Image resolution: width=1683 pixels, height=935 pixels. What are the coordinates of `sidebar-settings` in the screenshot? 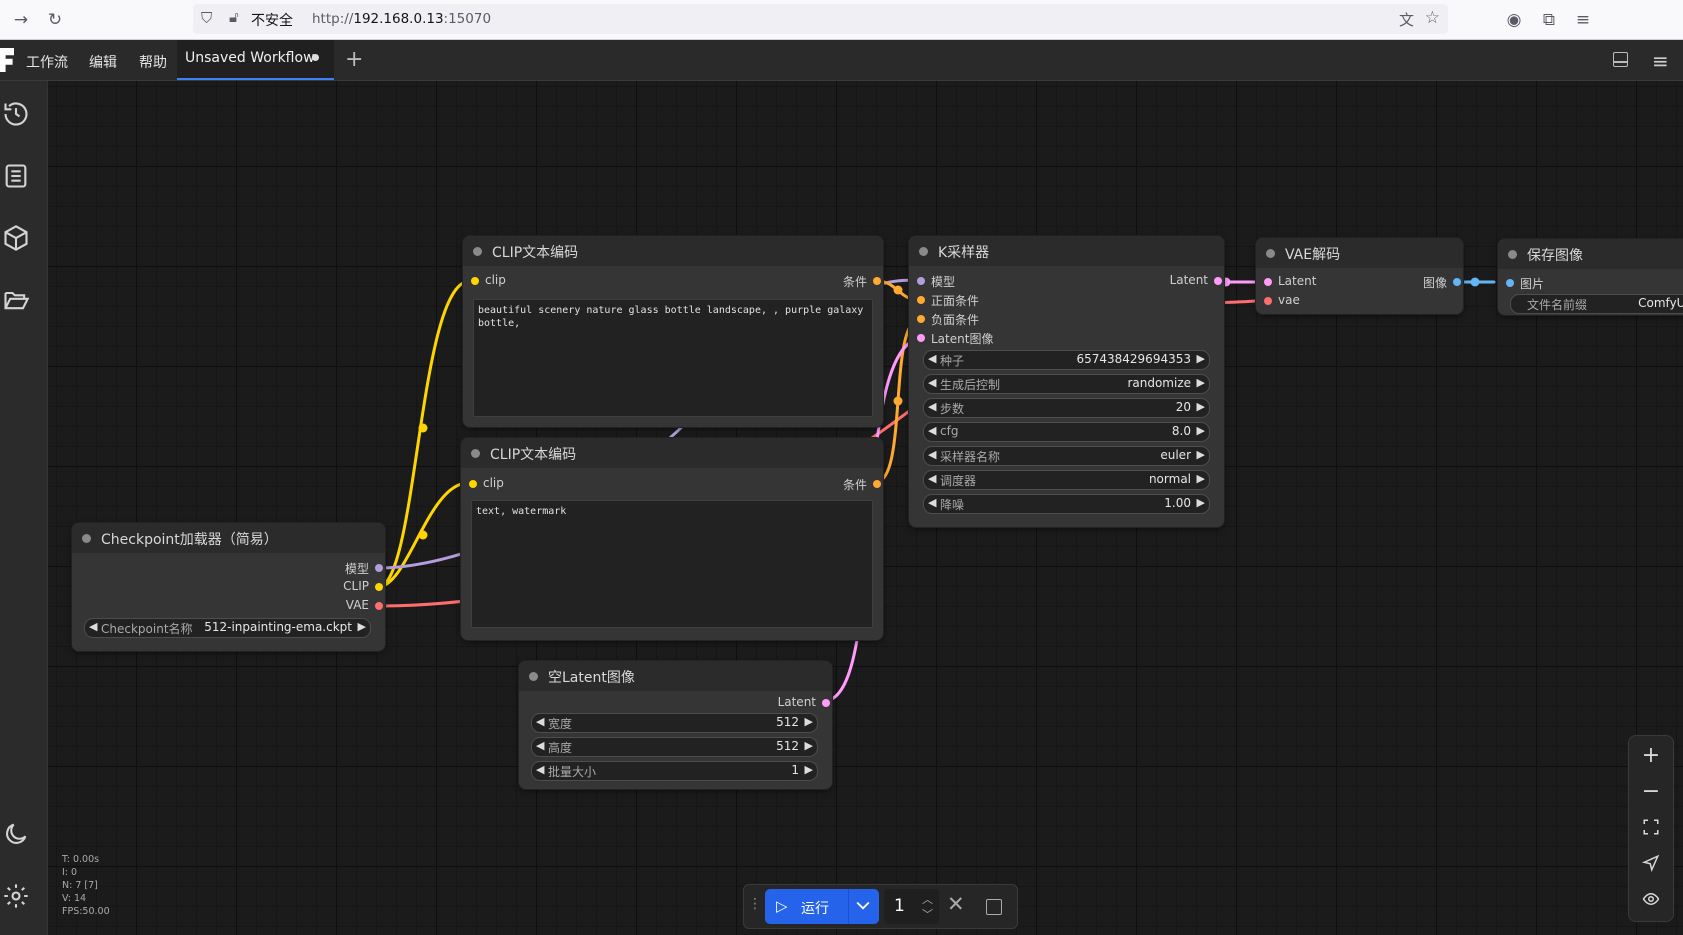 It's located at (23, 894).